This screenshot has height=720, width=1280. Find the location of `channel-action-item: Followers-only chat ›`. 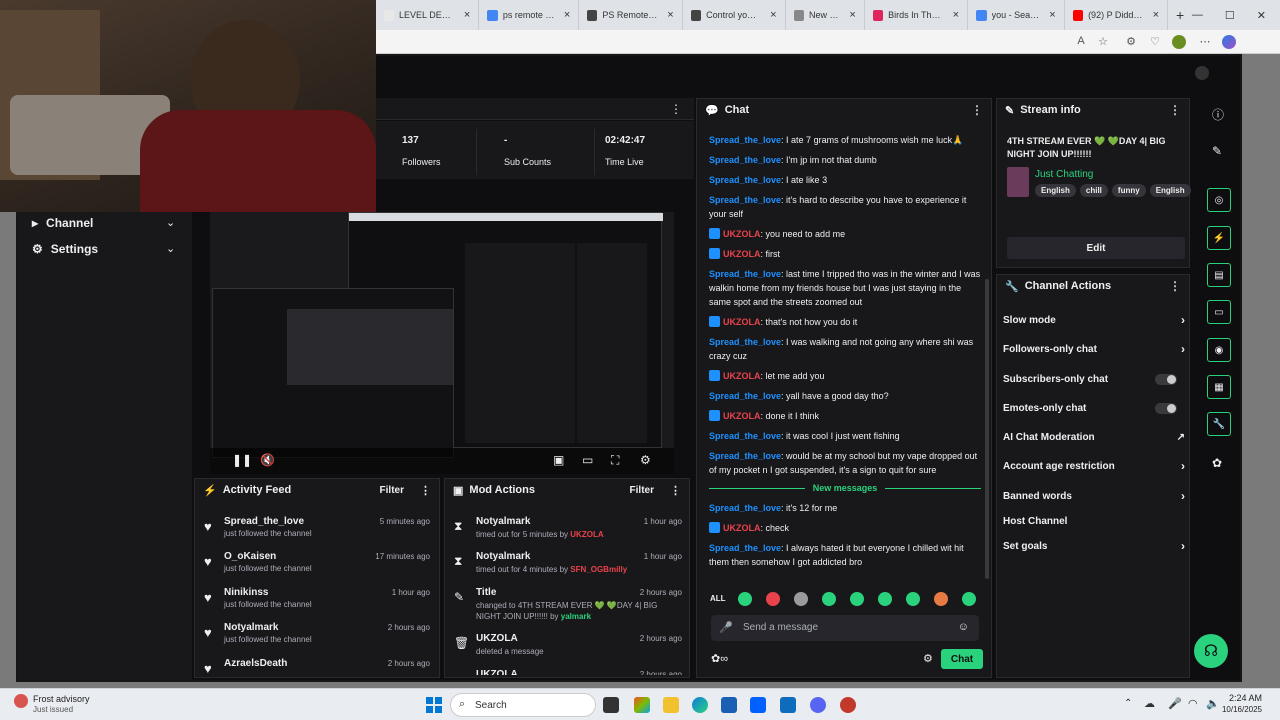

channel-action-item: Followers-only chat › is located at coordinates (1096, 349).